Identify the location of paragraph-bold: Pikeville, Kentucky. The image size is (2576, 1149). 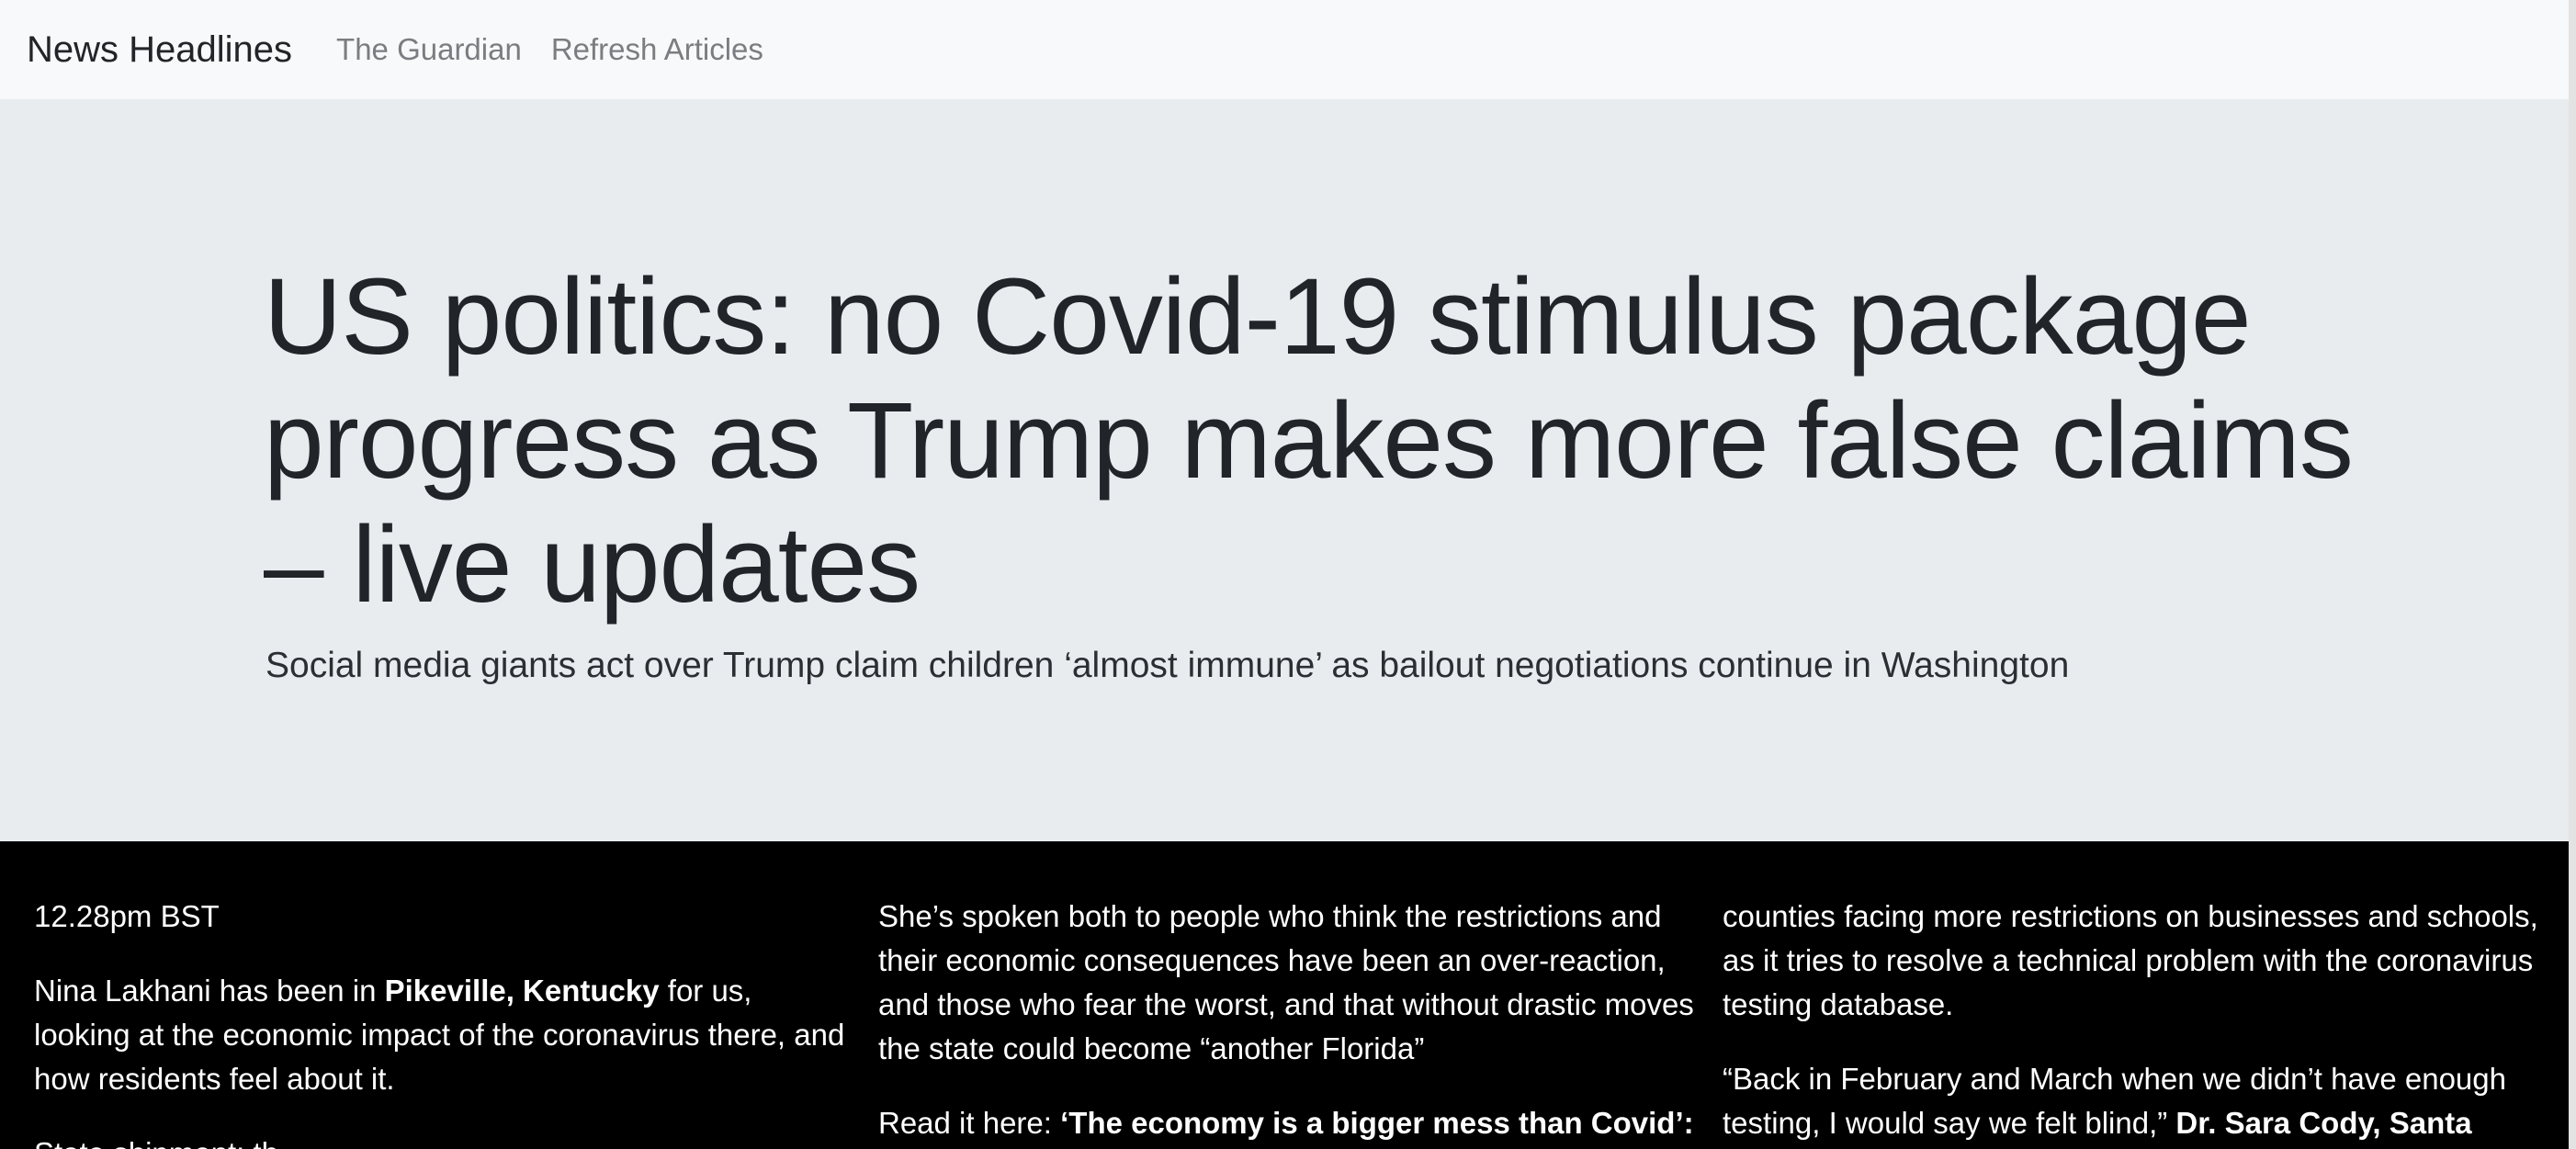
(522, 991).